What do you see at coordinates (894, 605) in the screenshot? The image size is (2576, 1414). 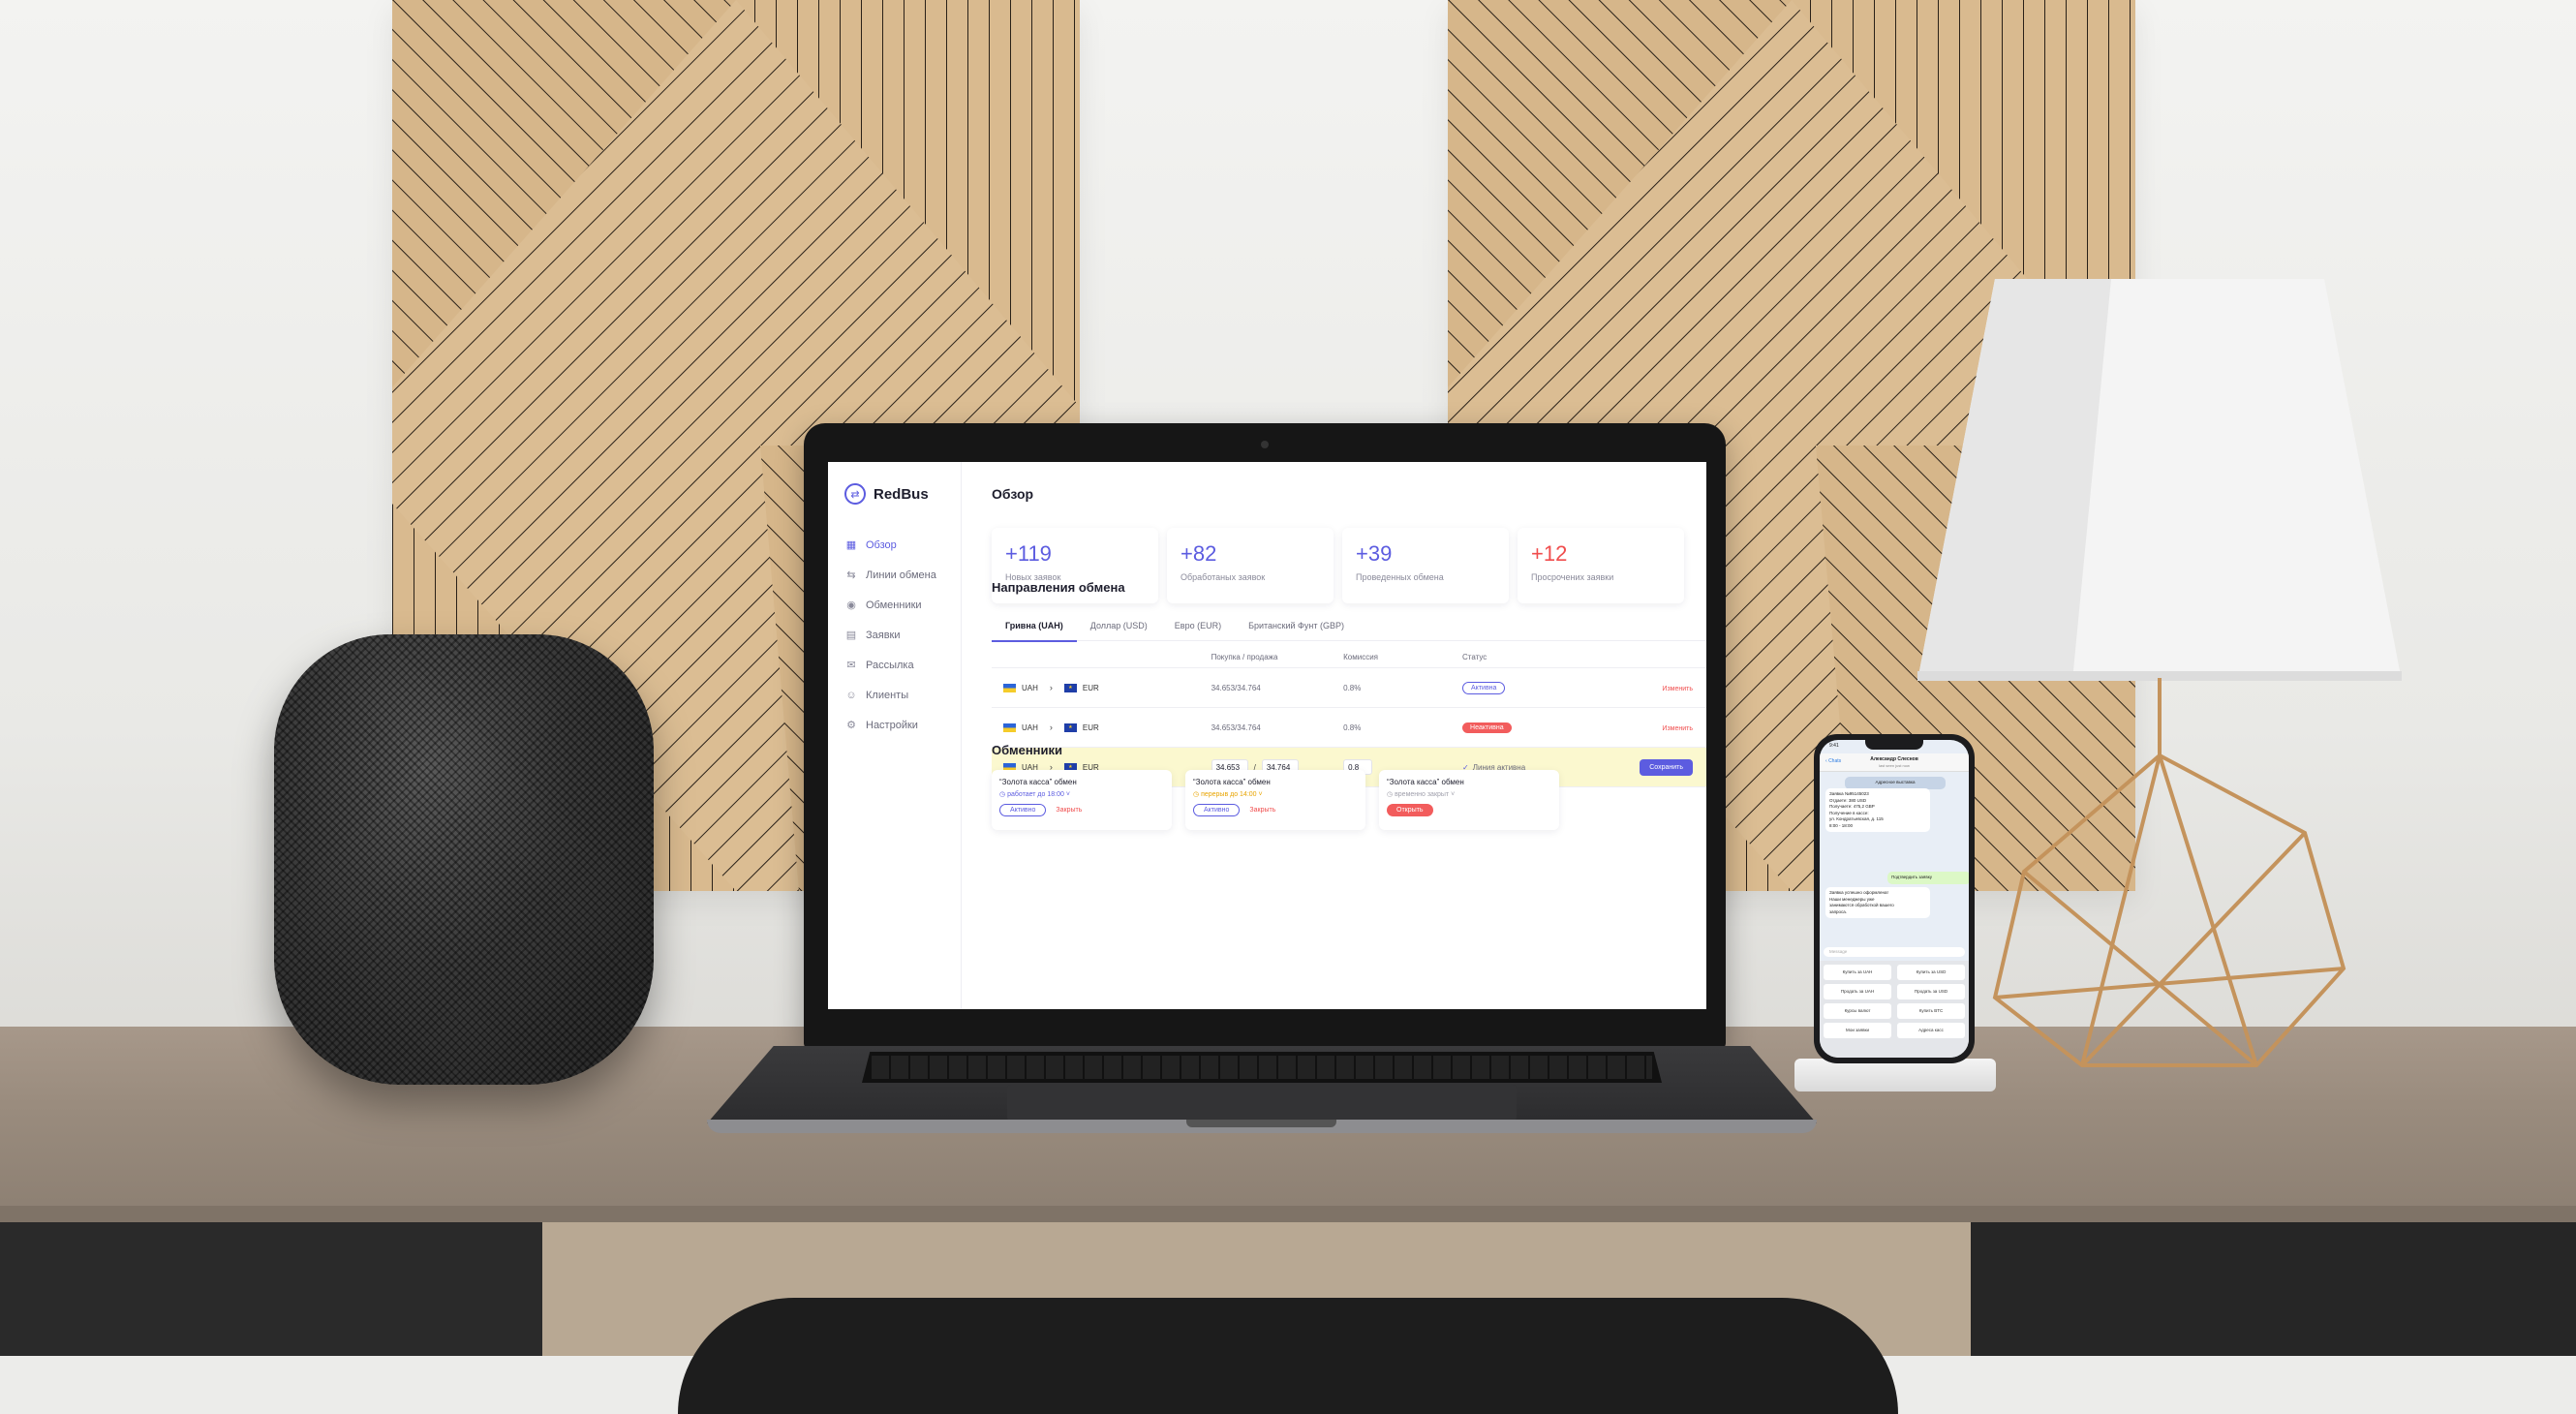 I see `sidebar-item-exchangers: ◉ Обменники` at bounding box center [894, 605].